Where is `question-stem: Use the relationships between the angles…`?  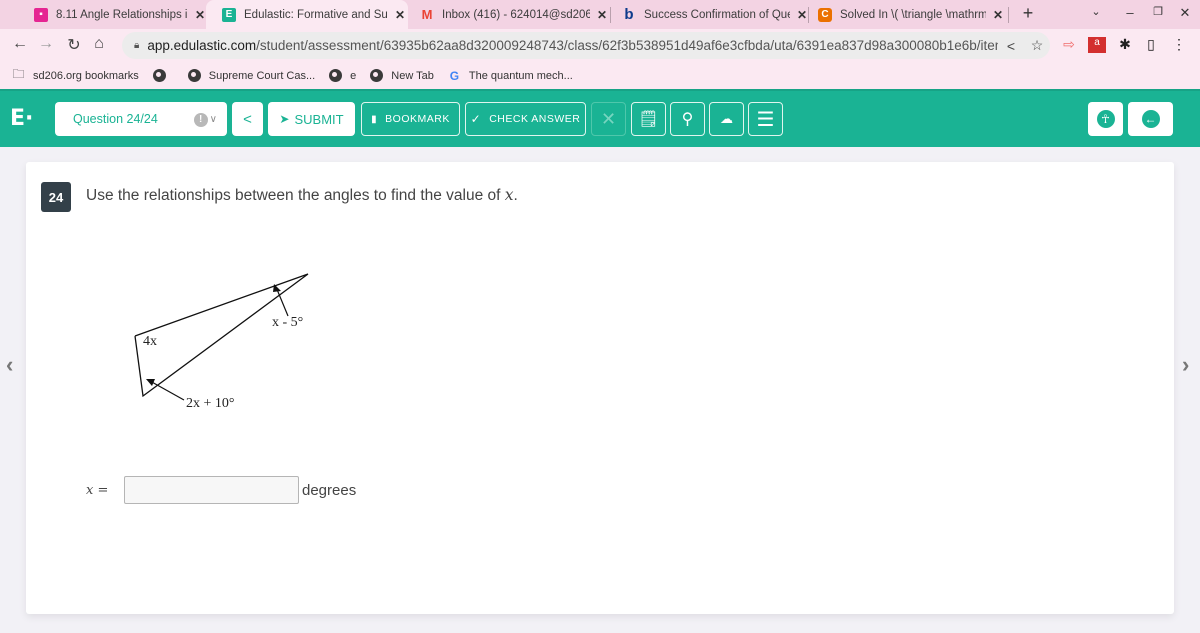
question-stem: Use the relationships between the angles… is located at coordinates (302, 195).